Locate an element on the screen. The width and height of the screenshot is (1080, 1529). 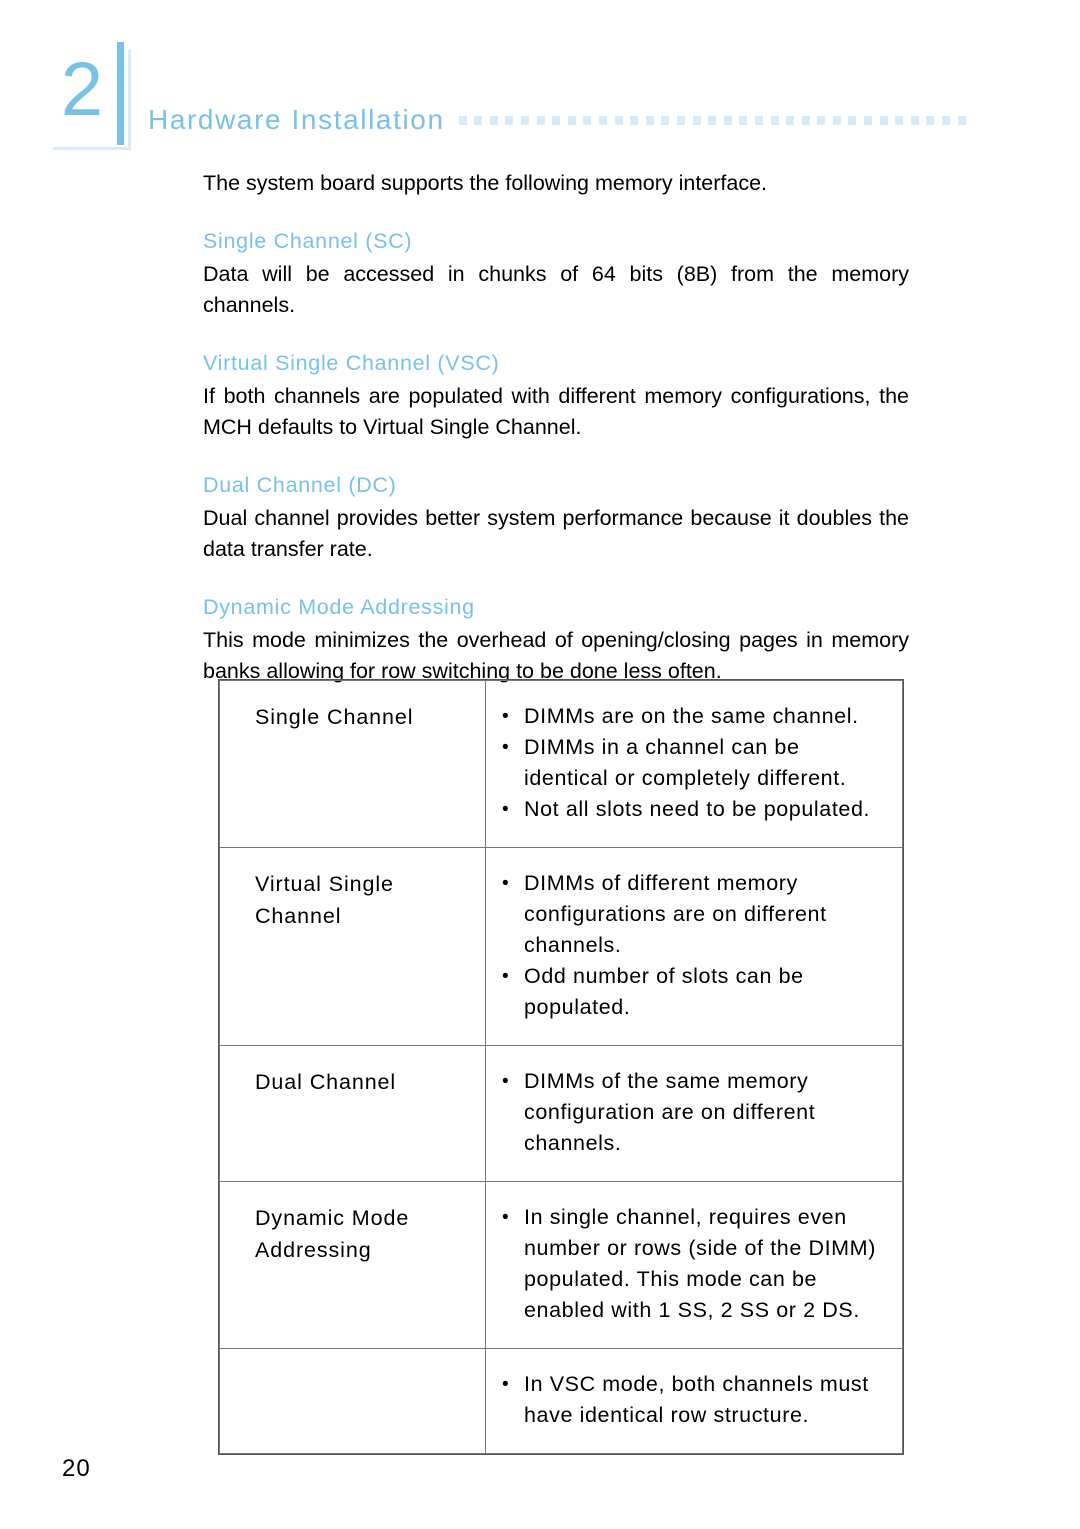
section-heading-dynamic-mode-addressing: Dynamic Mode Addressing is located at coordinates (339, 607).